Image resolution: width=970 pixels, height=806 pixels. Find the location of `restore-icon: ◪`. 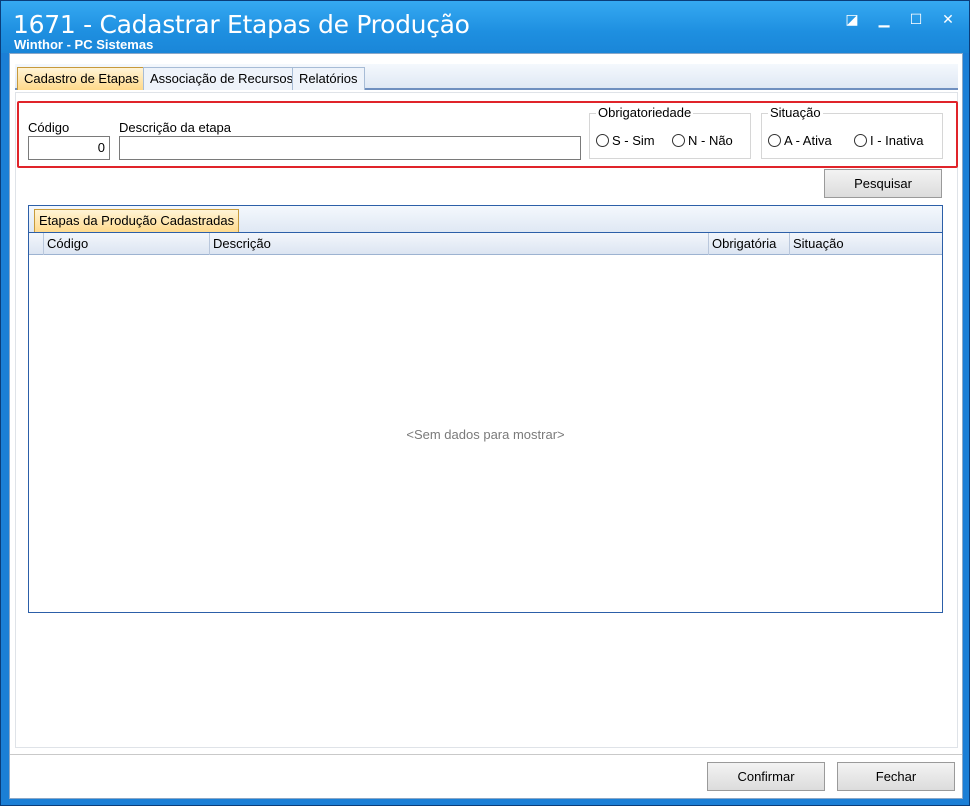

restore-icon: ◪ is located at coordinates (852, 20).